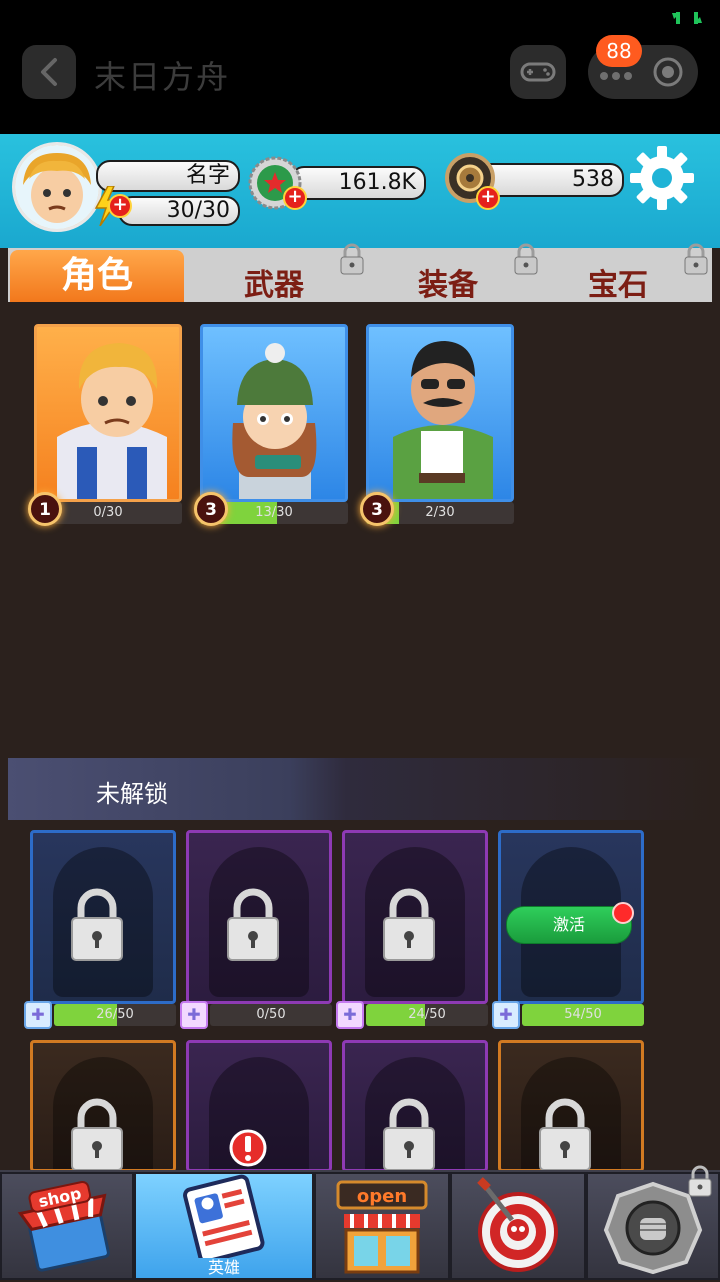 The height and width of the screenshot is (1282, 720). I want to click on hero-progress-bar: 0/50, so click(271, 1015).